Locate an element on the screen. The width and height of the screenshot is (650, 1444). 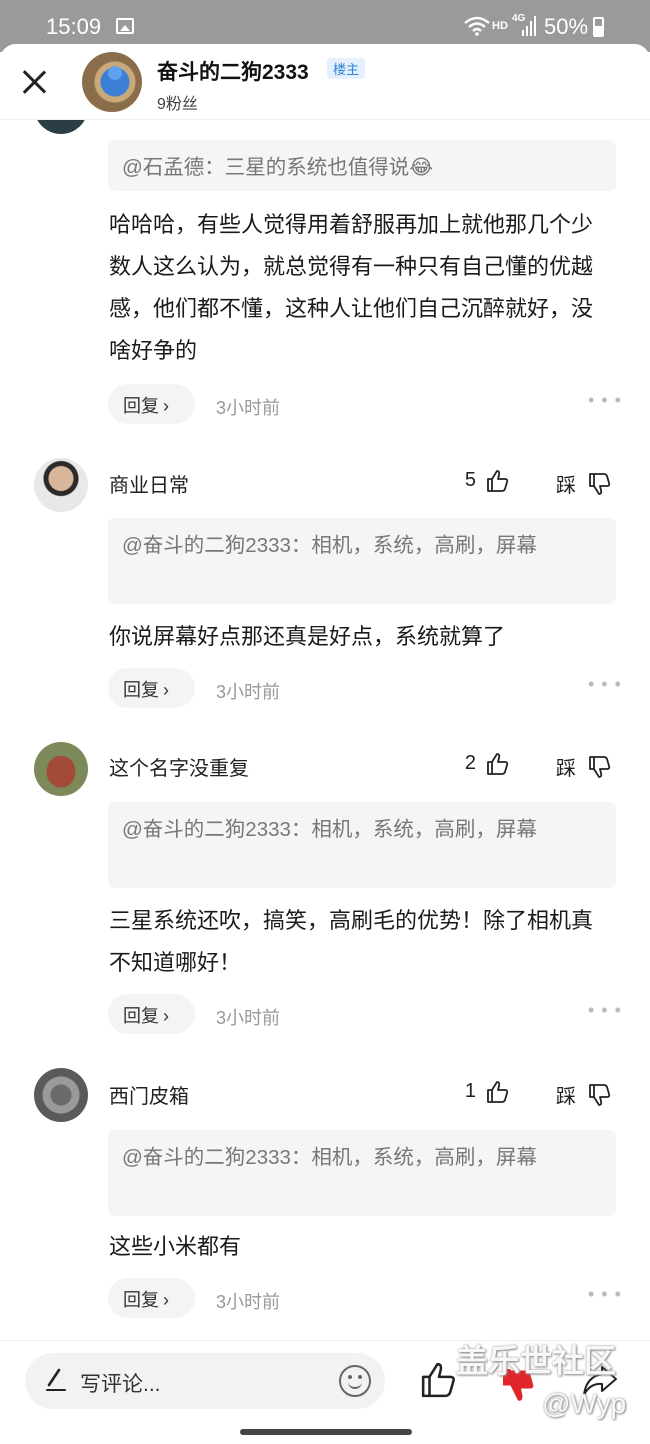
watermark-text: 盖乐世社区 is located at coordinates (536, 1361).